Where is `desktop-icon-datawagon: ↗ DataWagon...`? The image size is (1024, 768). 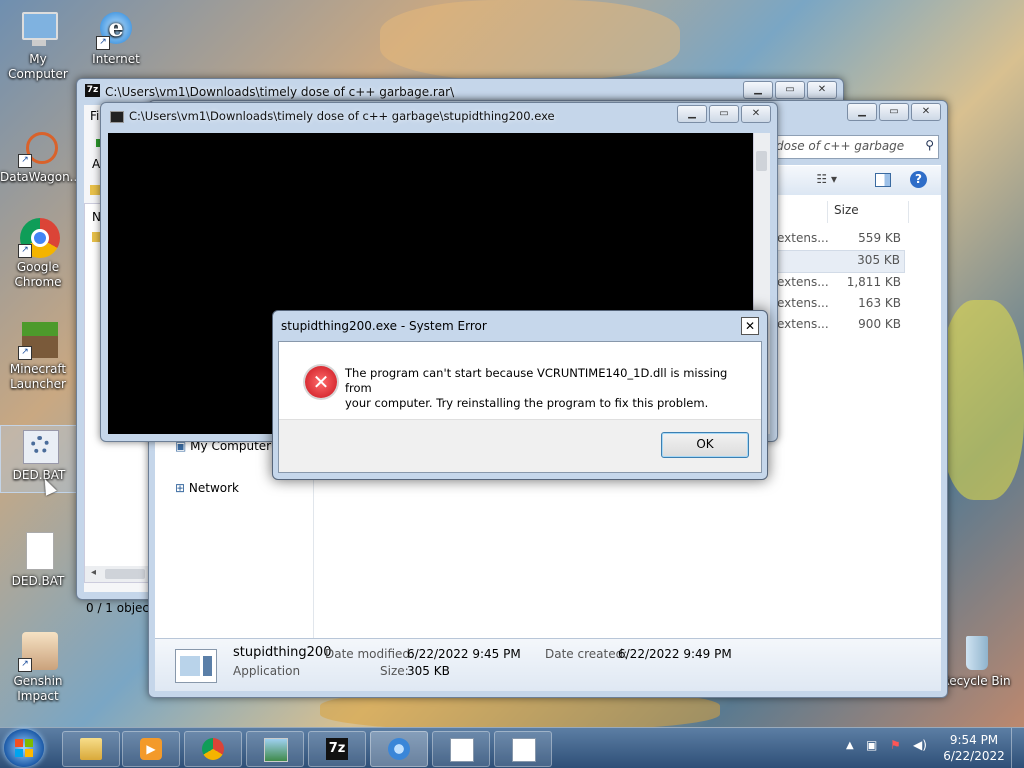
desktop-icon-datawagon: ↗ DataWagon... is located at coordinates (41, 156).